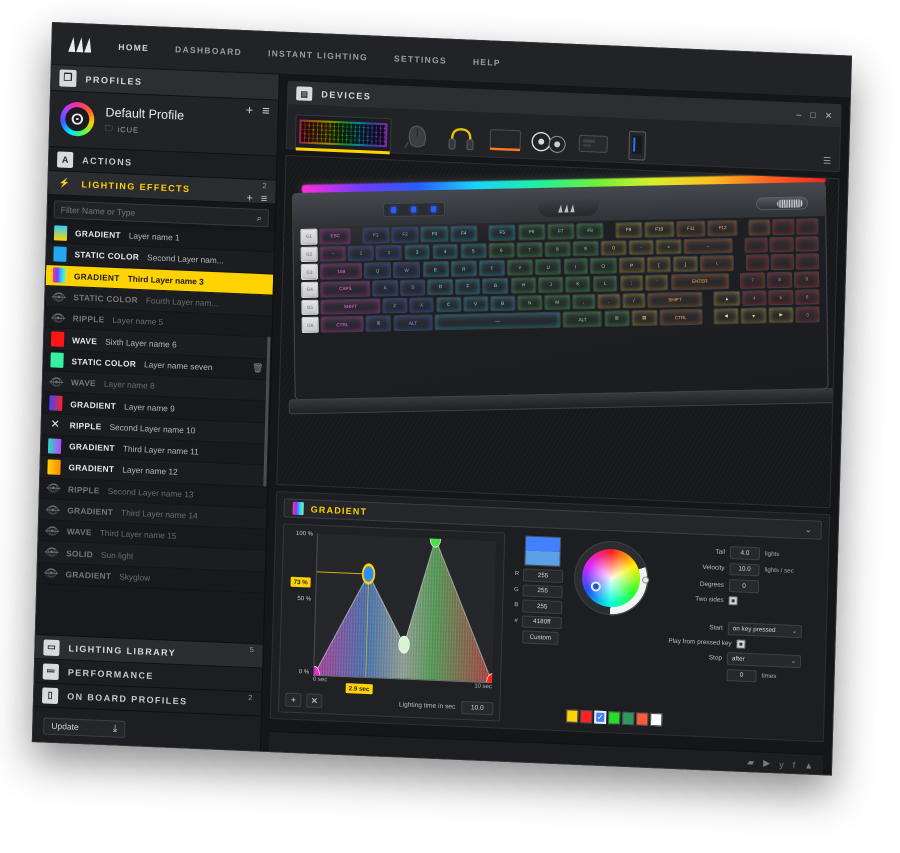  Describe the element at coordinates (298, 508) in the screenshot. I see `effect-type-chip` at that location.